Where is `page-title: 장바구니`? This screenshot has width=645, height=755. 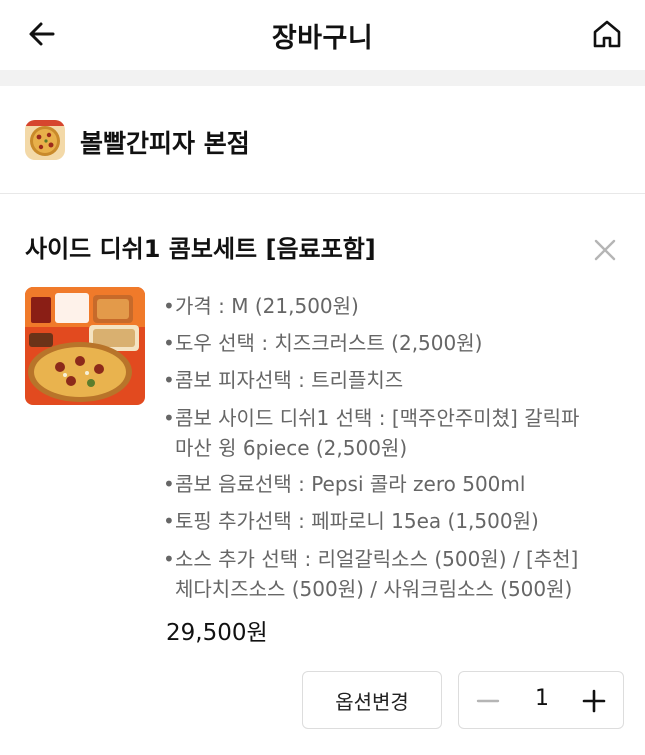
page-title: 장바구니 is located at coordinates (322, 38).